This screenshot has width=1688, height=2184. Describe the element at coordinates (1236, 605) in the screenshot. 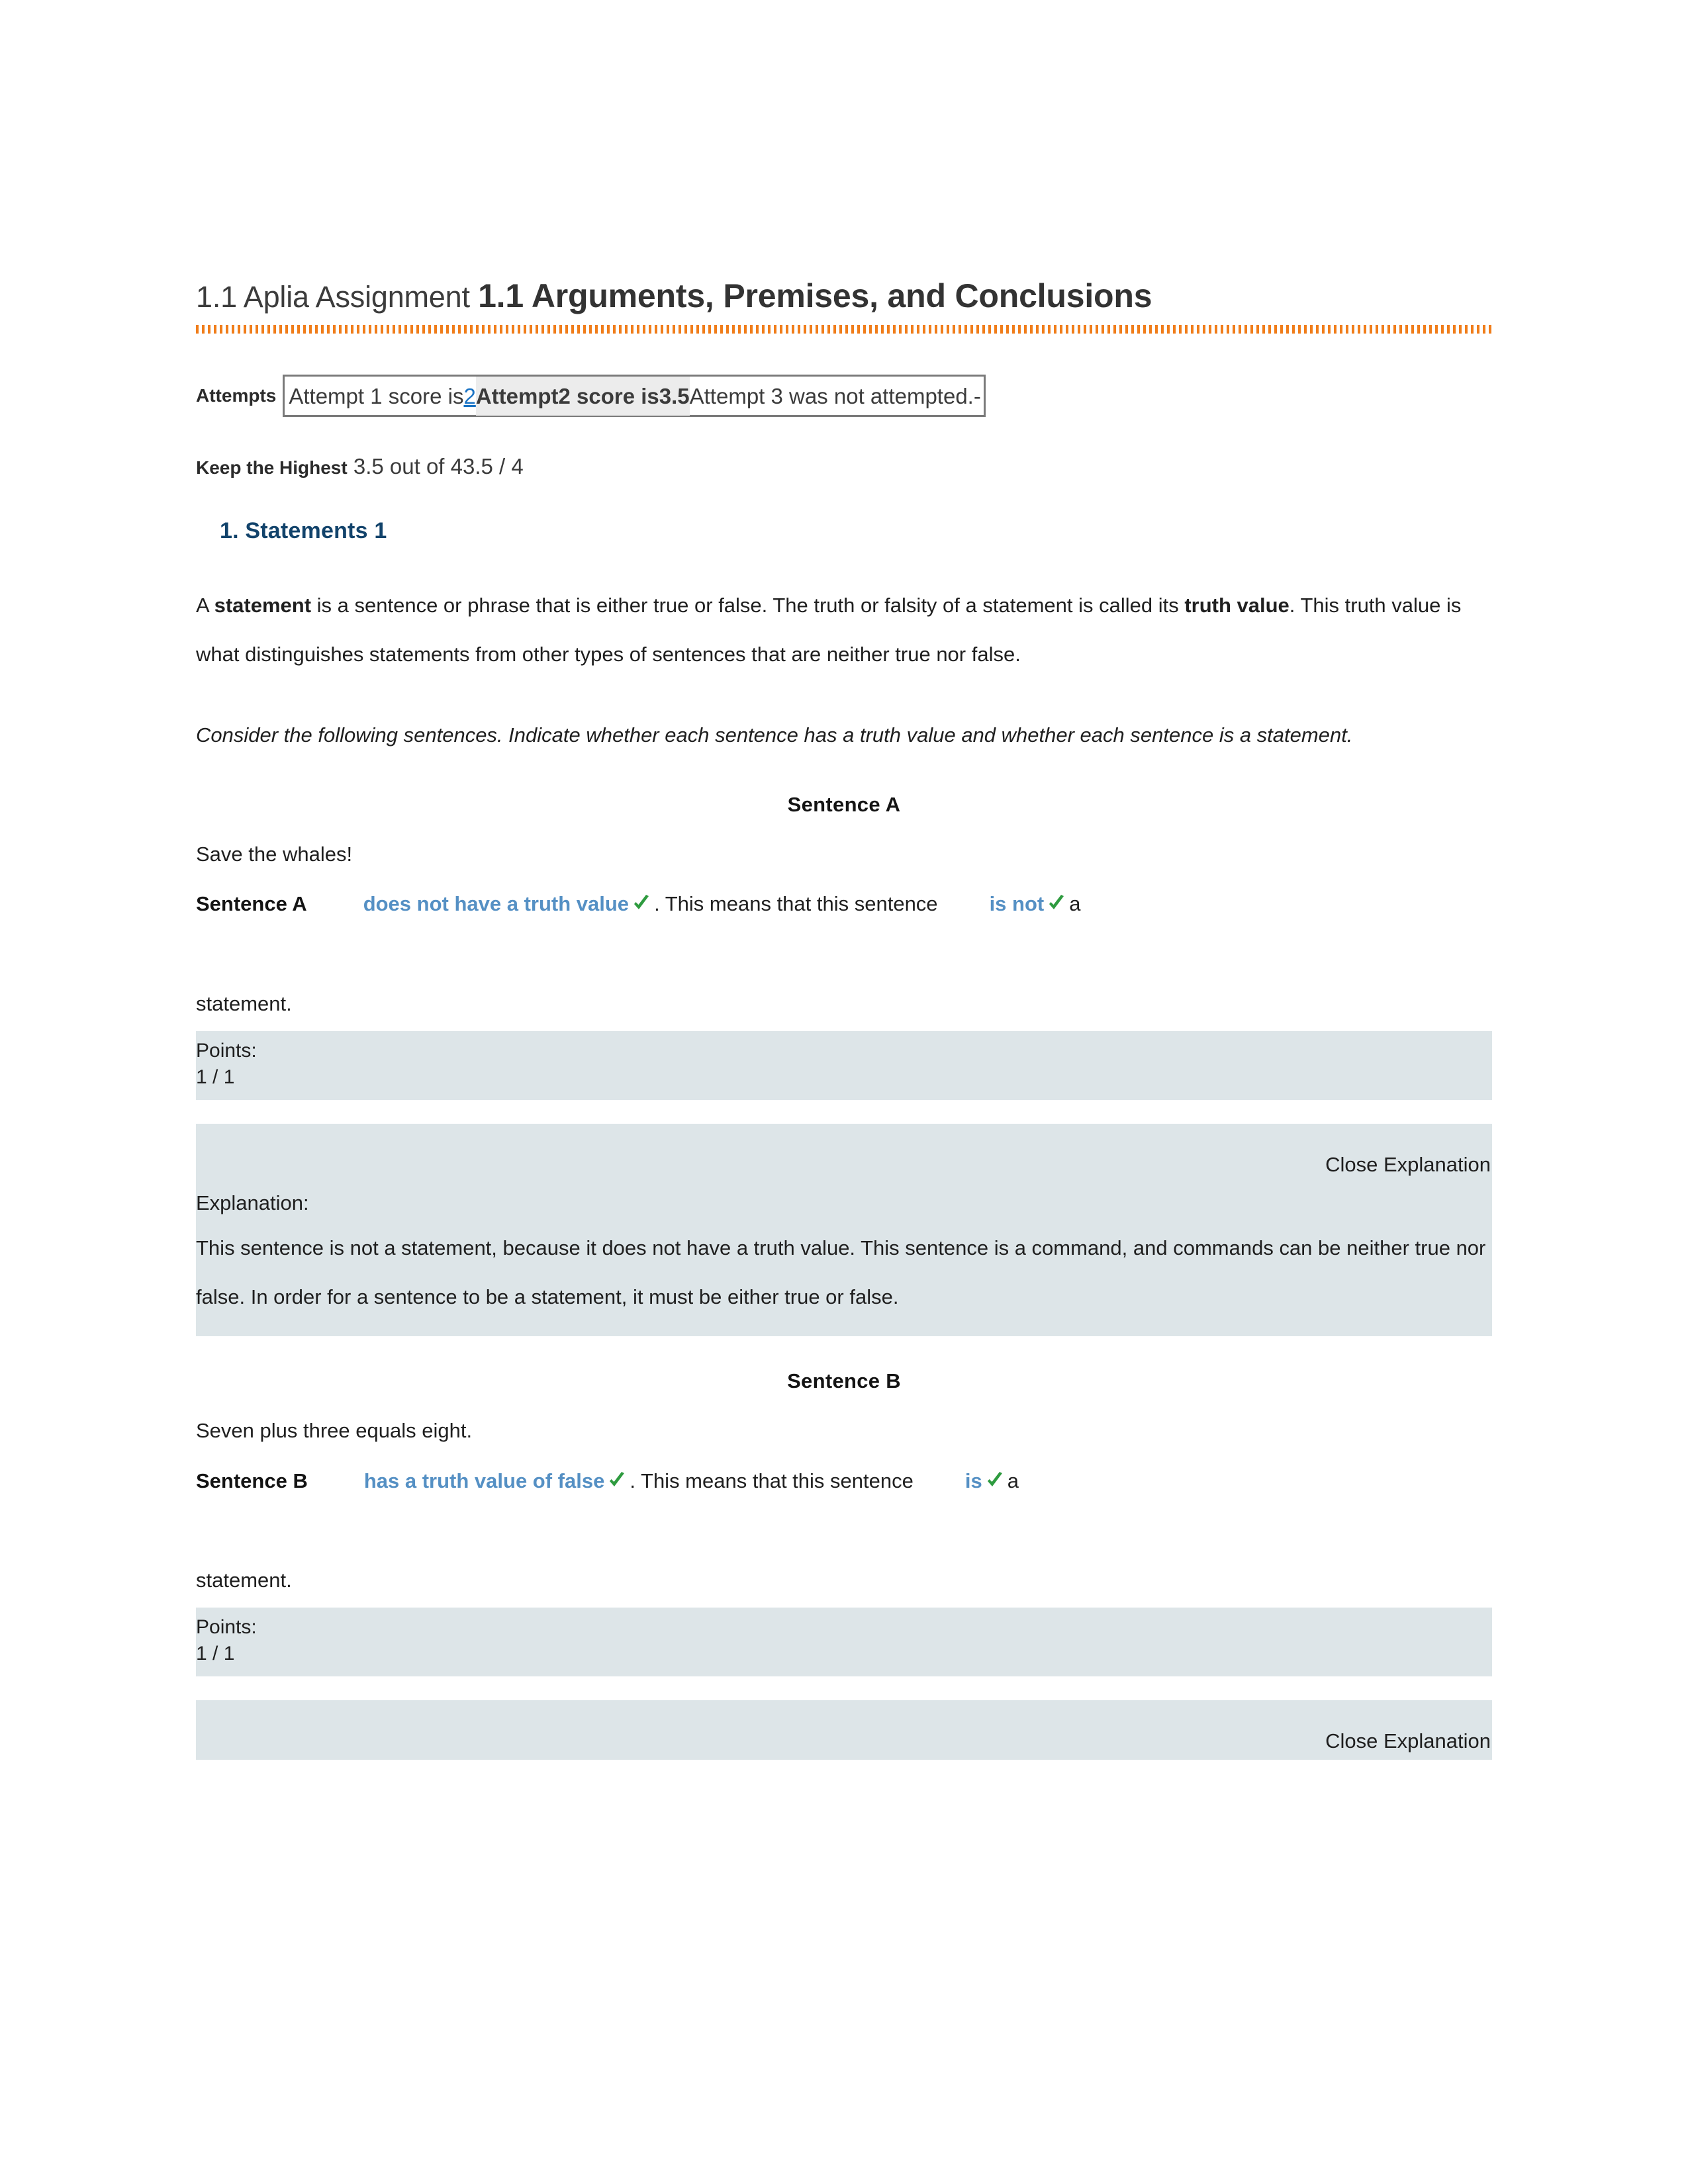

I see `intro-bold-truth-value: truth value` at that location.